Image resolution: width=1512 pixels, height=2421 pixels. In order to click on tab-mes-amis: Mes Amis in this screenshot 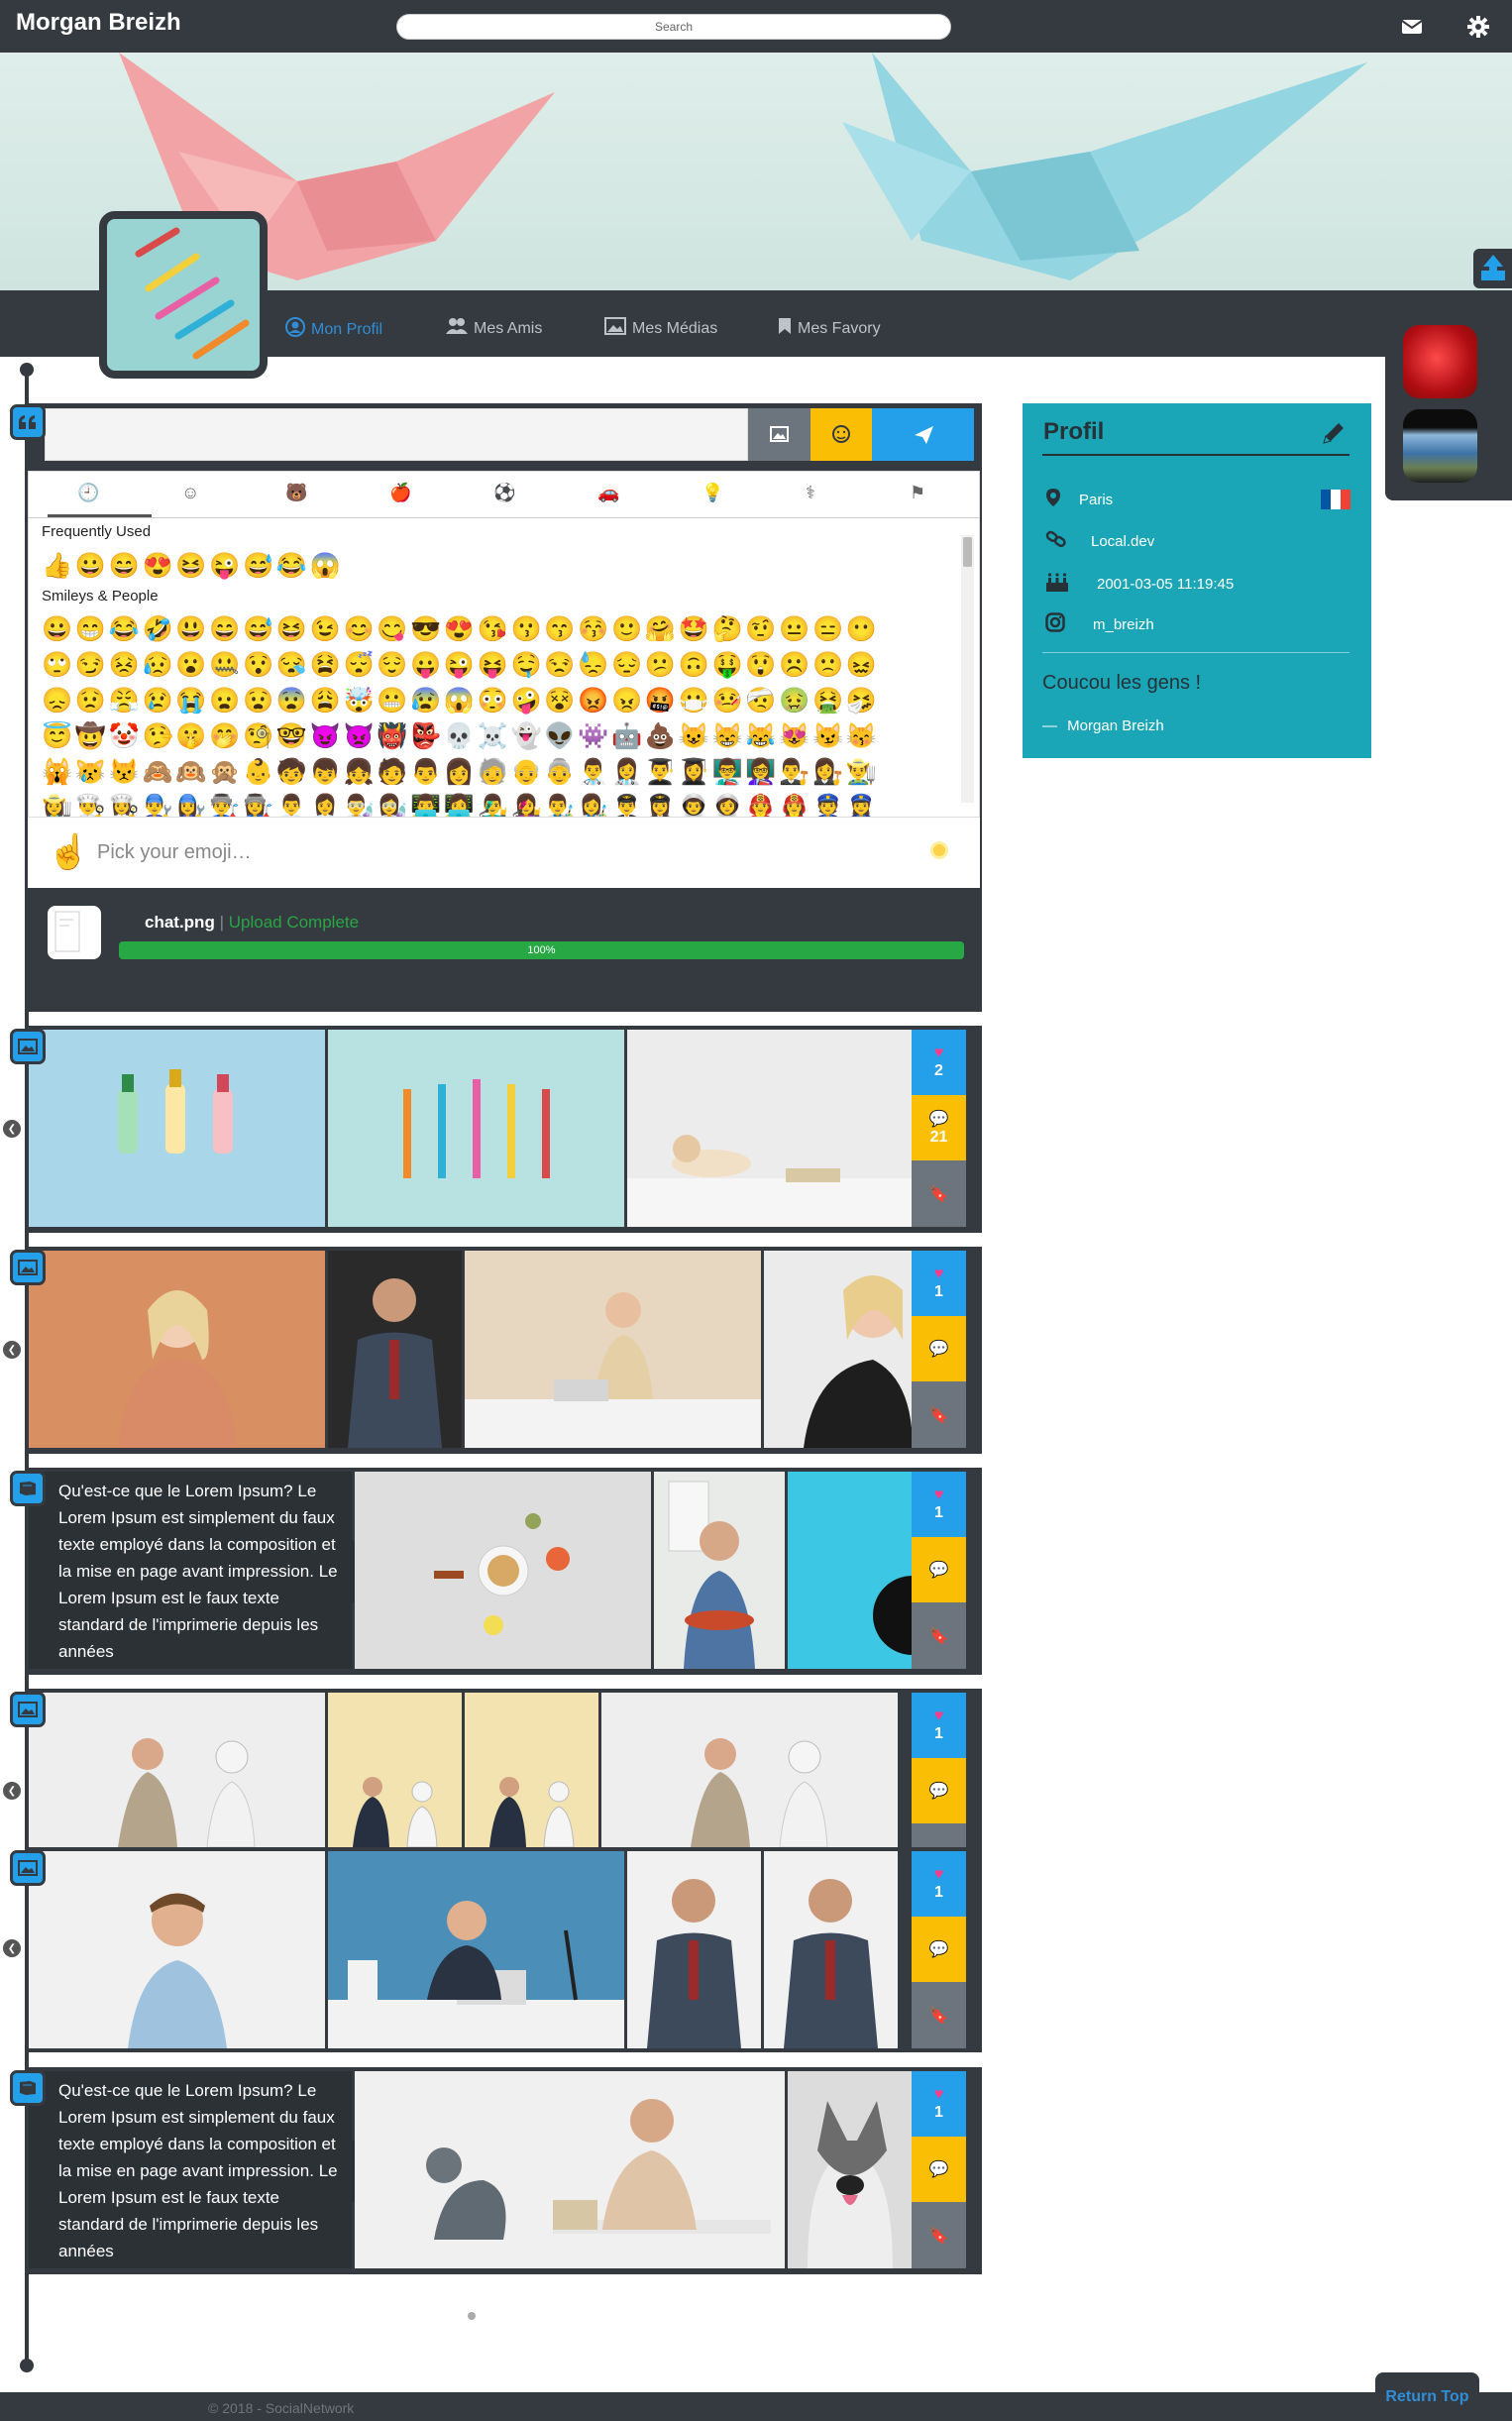, I will do `click(494, 328)`.